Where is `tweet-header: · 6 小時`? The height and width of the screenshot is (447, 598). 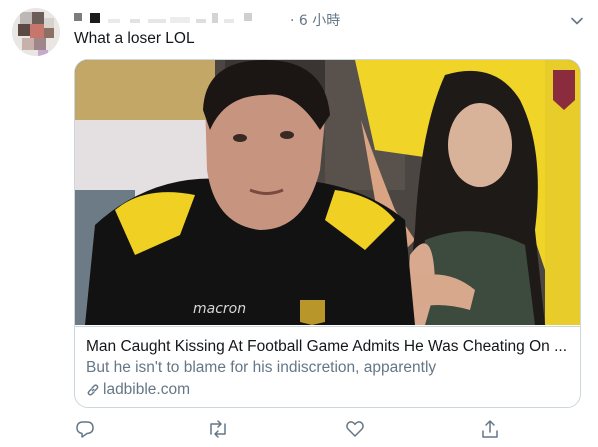 tweet-header: · 6 小時 is located at coordinates (330, 20).